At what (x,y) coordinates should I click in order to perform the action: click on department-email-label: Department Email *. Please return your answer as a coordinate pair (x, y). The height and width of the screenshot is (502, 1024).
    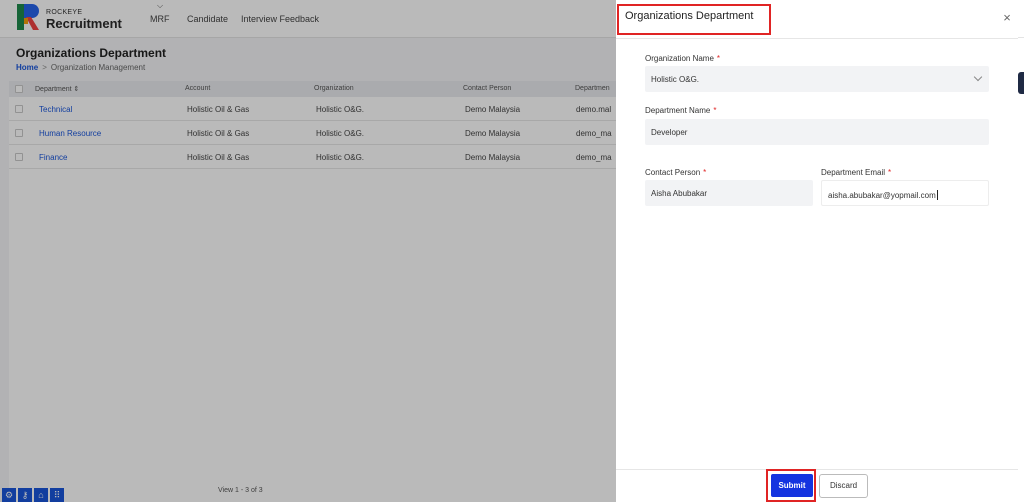
    Looking at the image, I should click on (856, 172).